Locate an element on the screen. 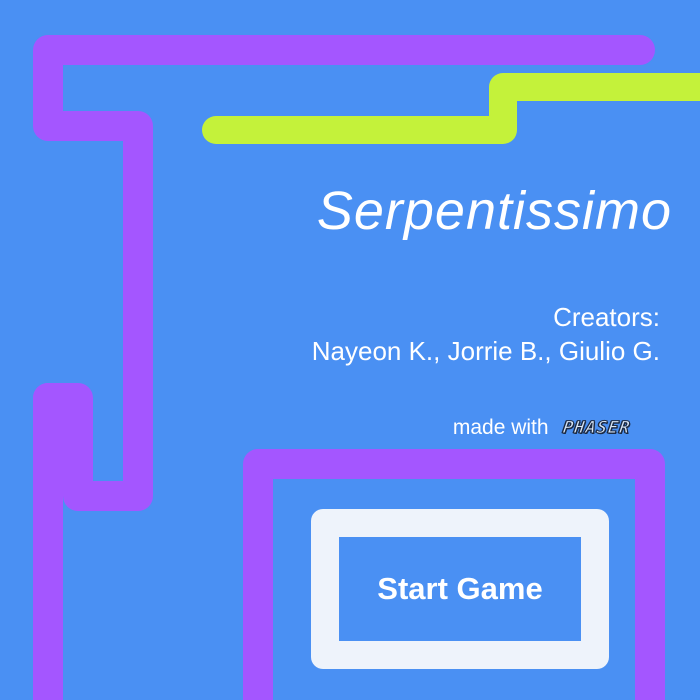 The height and width of the screenshot is (700, 700). phaser-logo: PHASER is located at coordinates (596, 428).